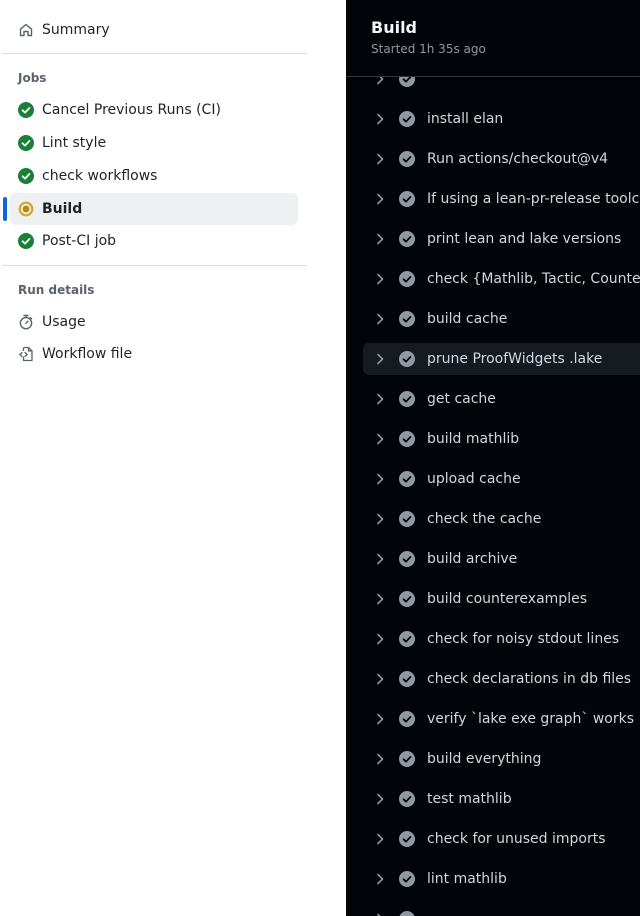 The height and width of the screenshot is (916, 640). Describe the element at coordinates (26, 209) in the screenshot. I see `in-progress-icon` at that location.